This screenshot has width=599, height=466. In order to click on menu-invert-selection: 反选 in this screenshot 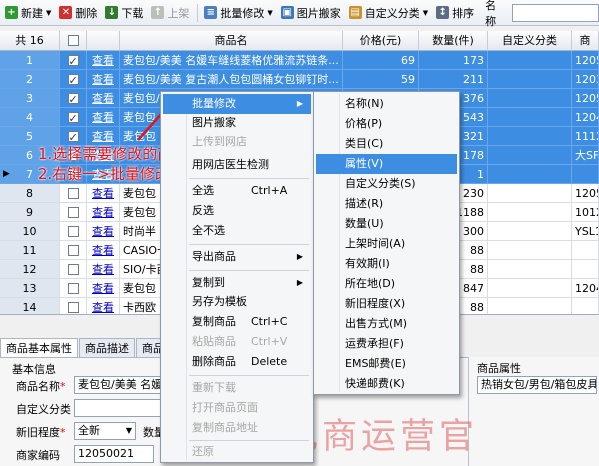, I will do `click(237, 211)`.